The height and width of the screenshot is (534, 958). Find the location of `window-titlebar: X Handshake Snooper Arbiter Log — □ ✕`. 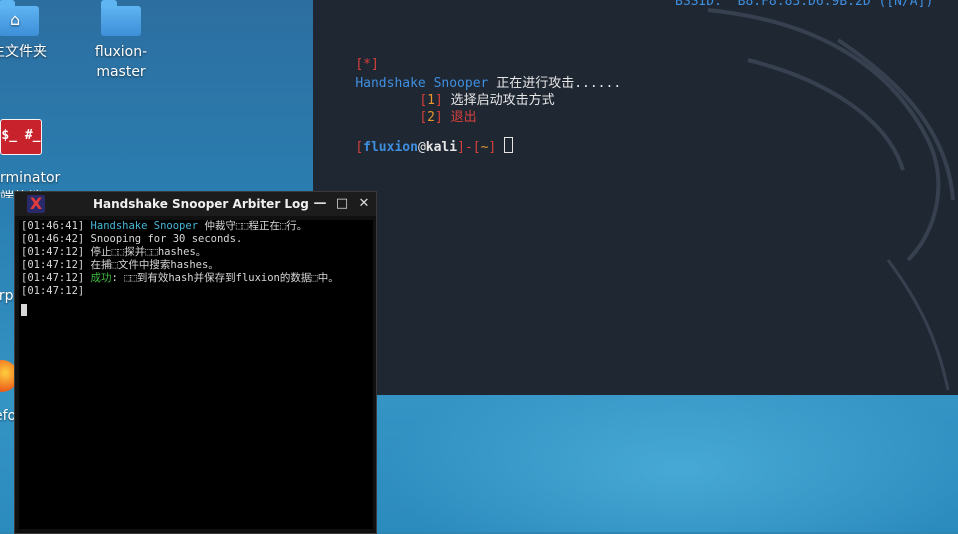

window-titlebar: X Handshake Snooper Arbiter Log — □ ✕ is located at coordinates (195, 204).